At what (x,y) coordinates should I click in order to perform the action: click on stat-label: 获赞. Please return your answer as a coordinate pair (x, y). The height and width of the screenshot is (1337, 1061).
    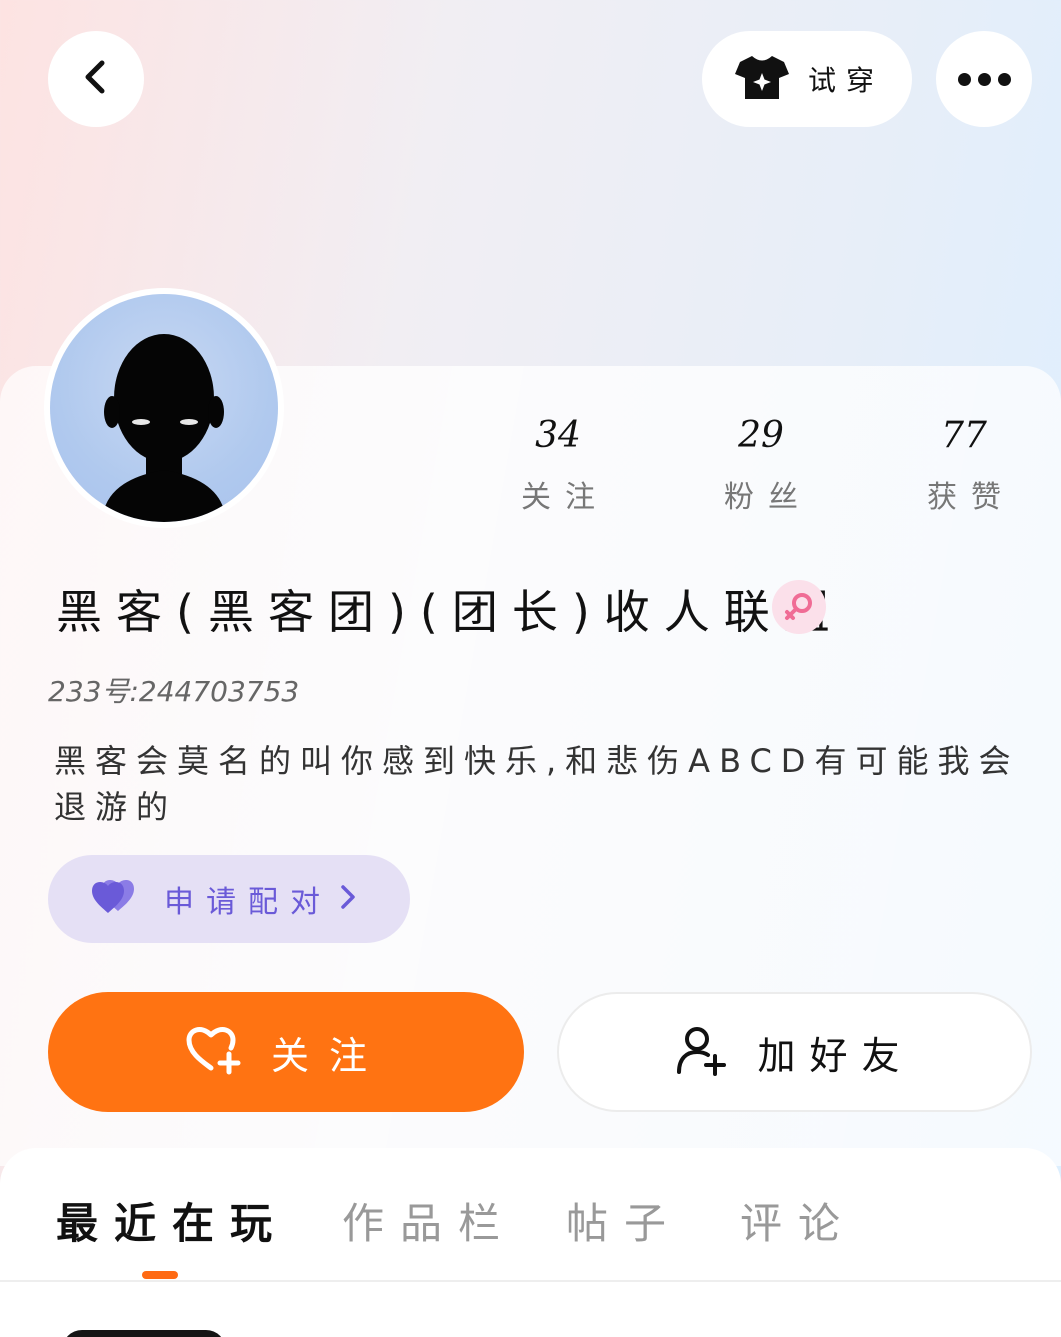
    Looking at the image, I should click on (971, 497).